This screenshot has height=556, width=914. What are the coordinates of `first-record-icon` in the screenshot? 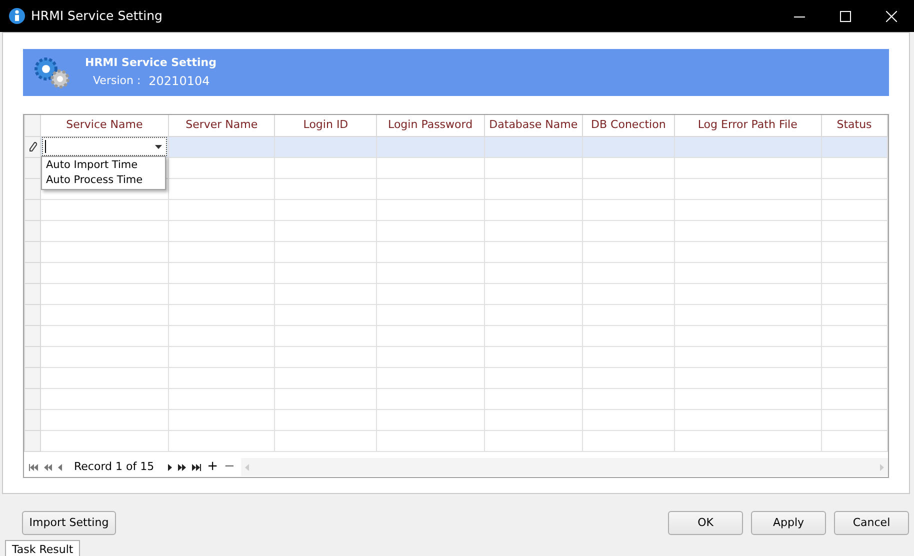 It's located at (33, 467).